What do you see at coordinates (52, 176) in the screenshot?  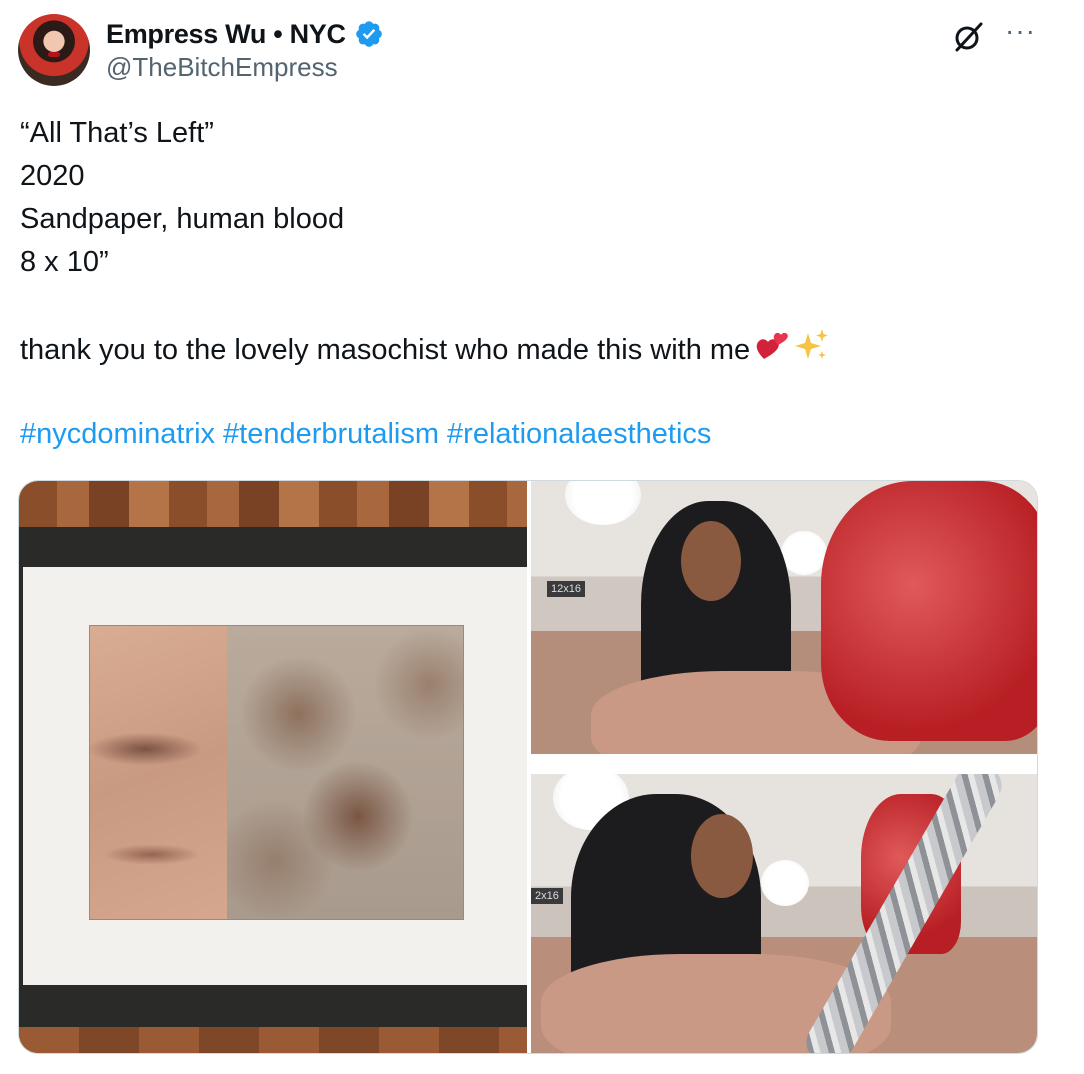 I see `artwork-year: 2020` at bounding box center [52, 176].